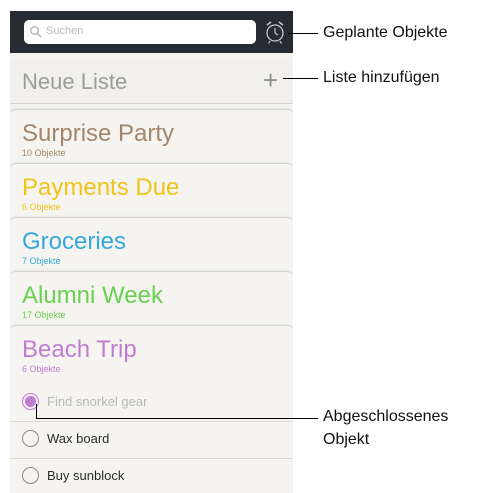  I want to click on reminder-item: Buy sunblock, so click(151, 476).